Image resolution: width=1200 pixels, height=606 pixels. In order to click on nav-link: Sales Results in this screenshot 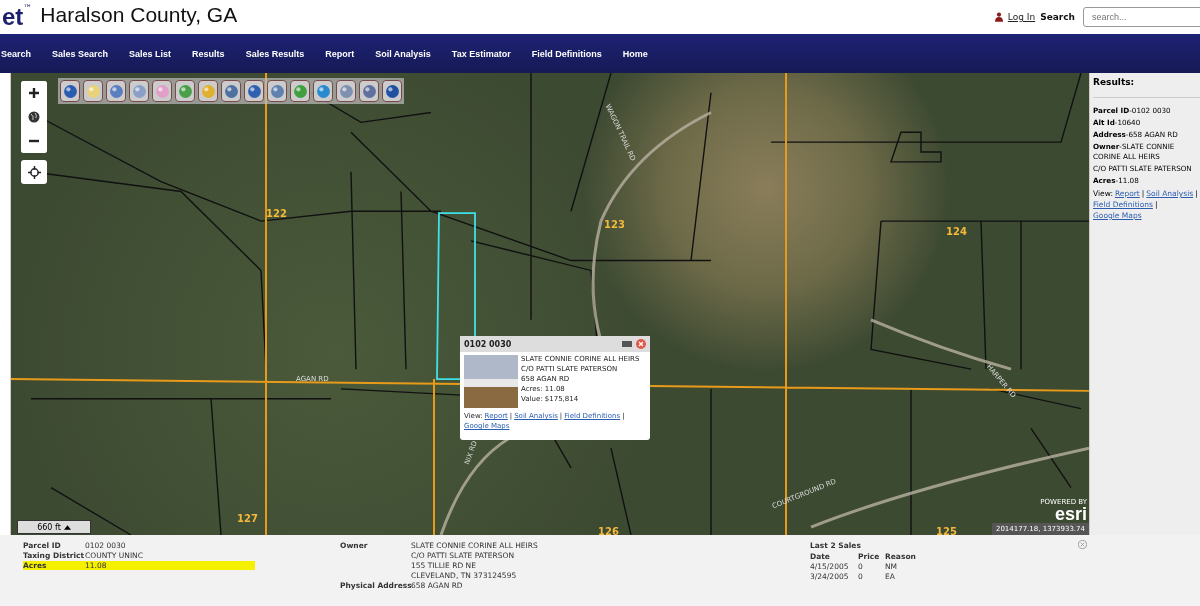, I will do `click(275, 53)`.